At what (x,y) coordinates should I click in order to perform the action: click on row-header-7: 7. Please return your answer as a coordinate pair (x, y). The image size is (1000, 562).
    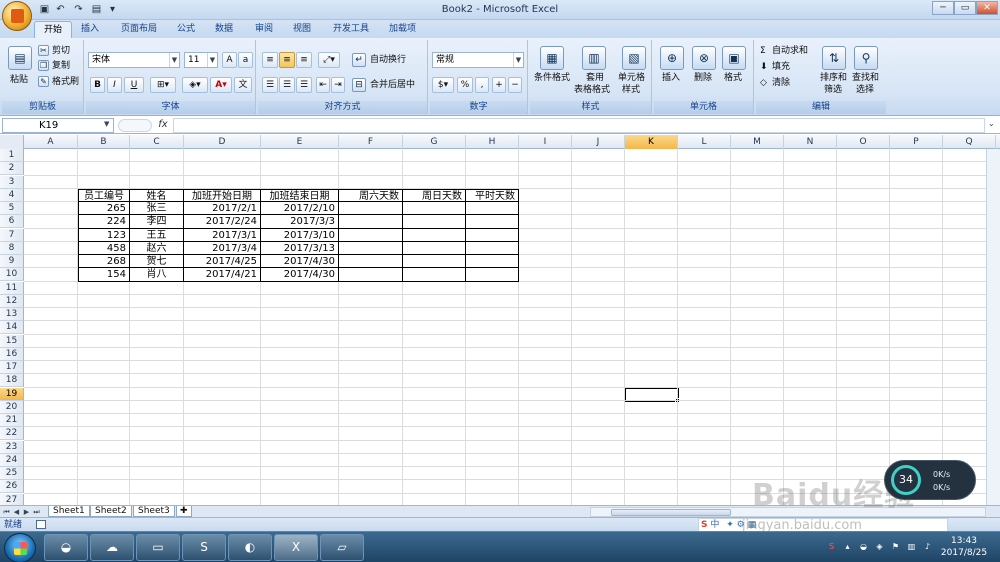
    Looking at the image, I should click on (12, 235).